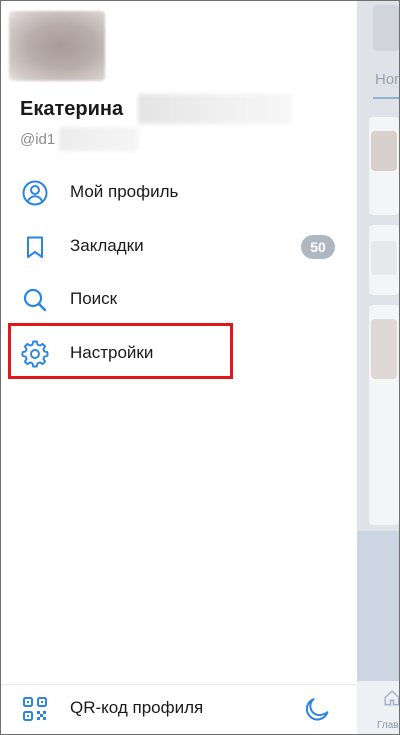 The image size is (400, 735). What do you see at coordinates (386, 98) in the screenshot?
I see `bg-tab-underline` at bounding box center [386, 98].